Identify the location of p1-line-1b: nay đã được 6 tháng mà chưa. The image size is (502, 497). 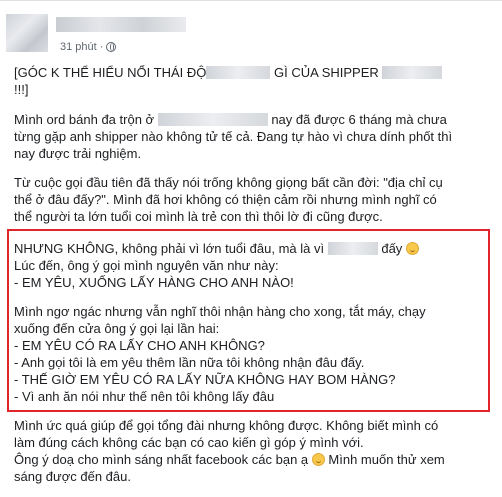
(359, 119).